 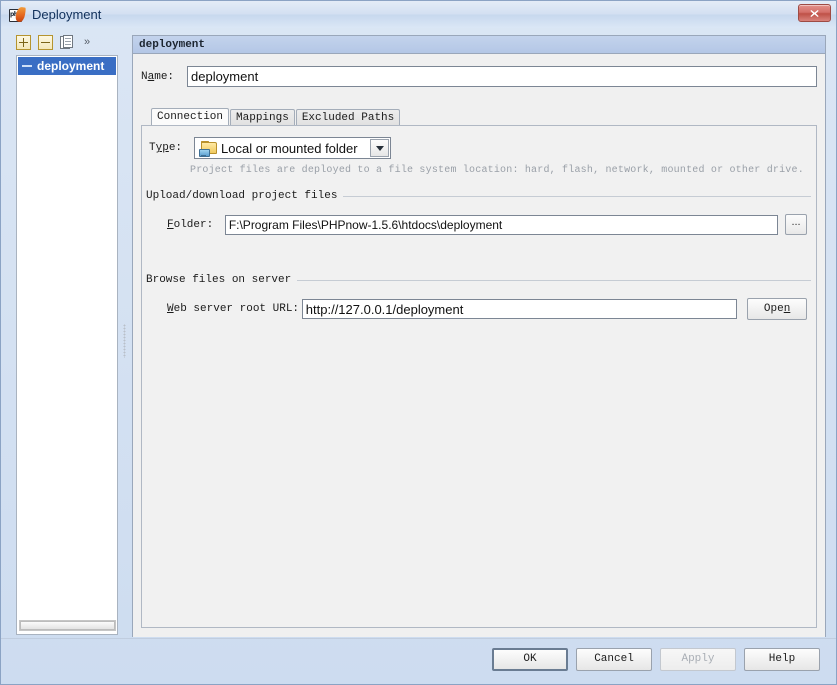 I want to click on panel-header: deployment, so click(x=479, y=45).